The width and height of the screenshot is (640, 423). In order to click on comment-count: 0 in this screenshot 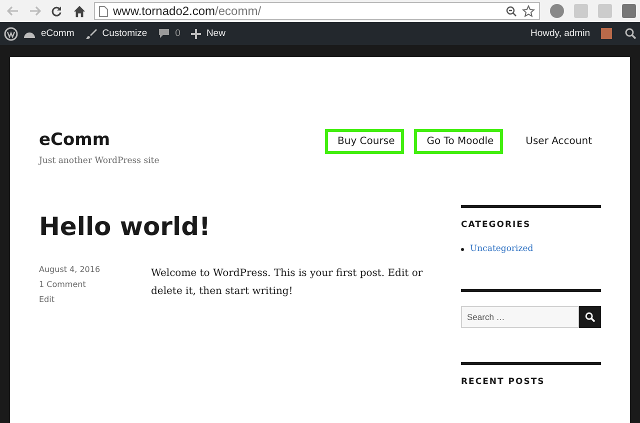, I will do `click(177, 33)`.